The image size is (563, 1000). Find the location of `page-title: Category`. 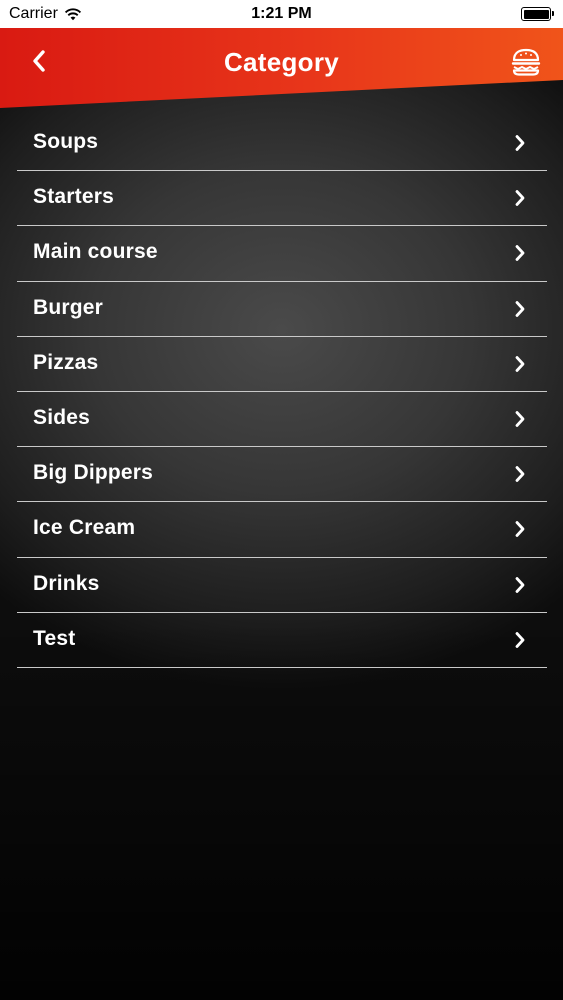

page-title: Category is located at coordinates (281, 62).